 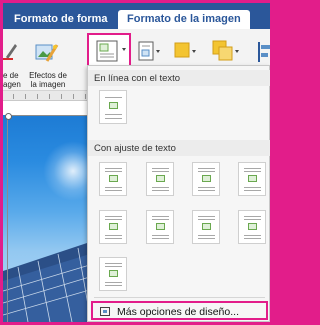 What do you see at coordinates (179, 148) in the screenshot?
I see `section-wrap-header: Con ajuste de texto` at bounding box center [179, 148].